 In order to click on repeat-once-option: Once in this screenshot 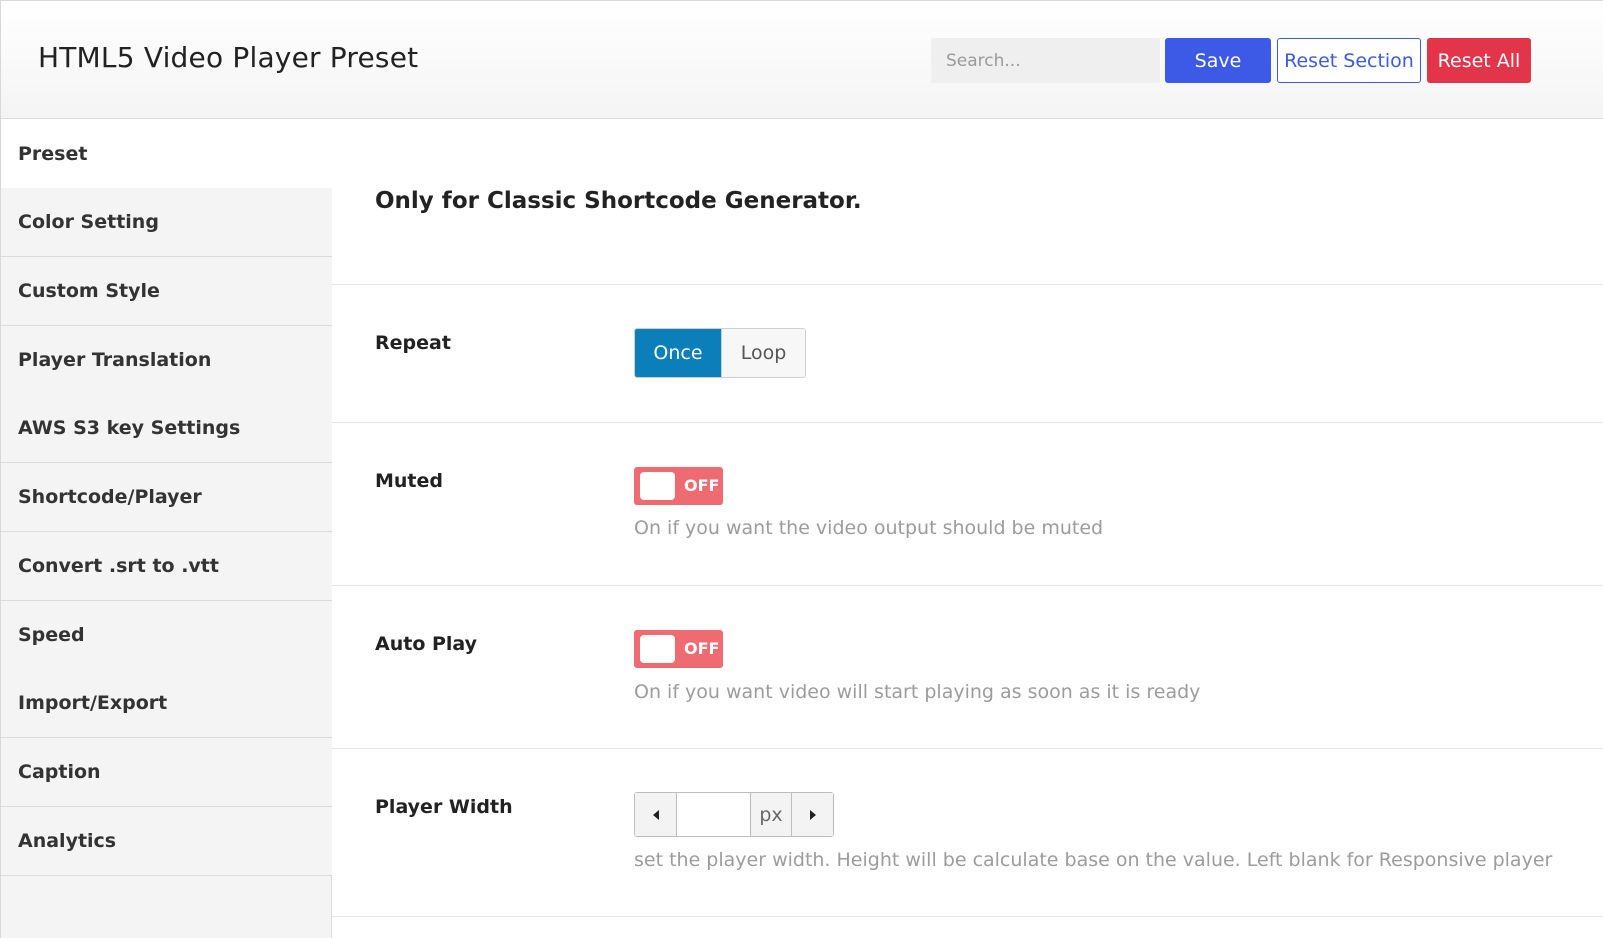, I will do `click(678, 353)`.